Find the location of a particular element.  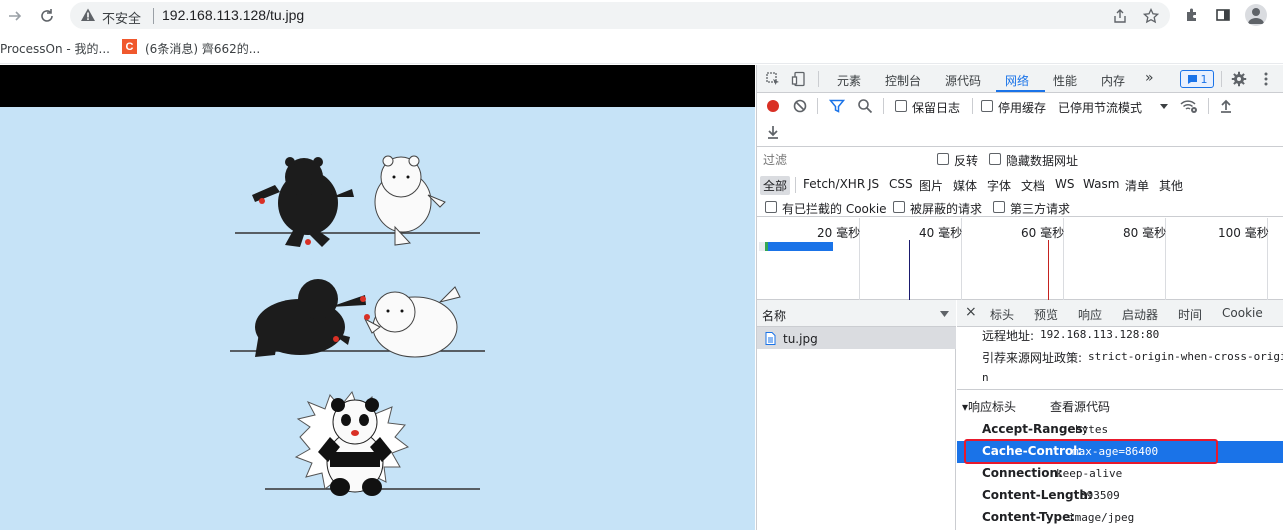

details-tabbar: × 标头 预览 响应 启动器 时间 Cookie is located at coordinates (1120, 313).